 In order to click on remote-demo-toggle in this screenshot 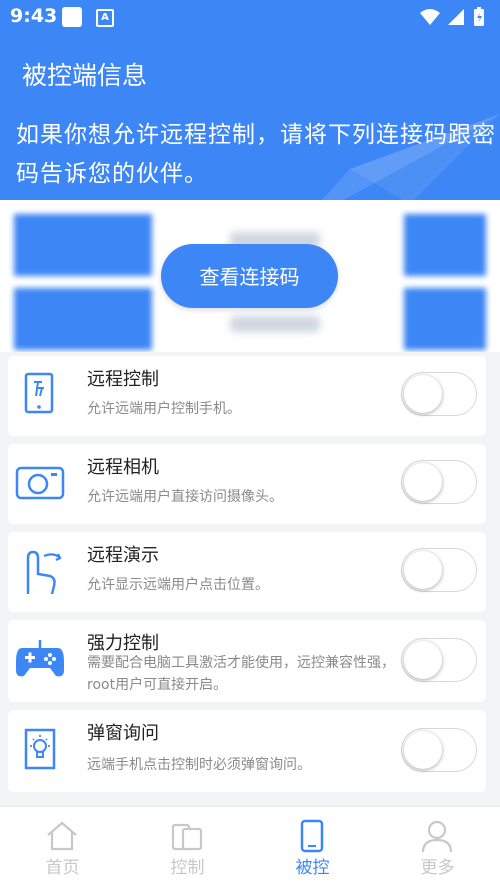, I will do `click(439, 570)`.